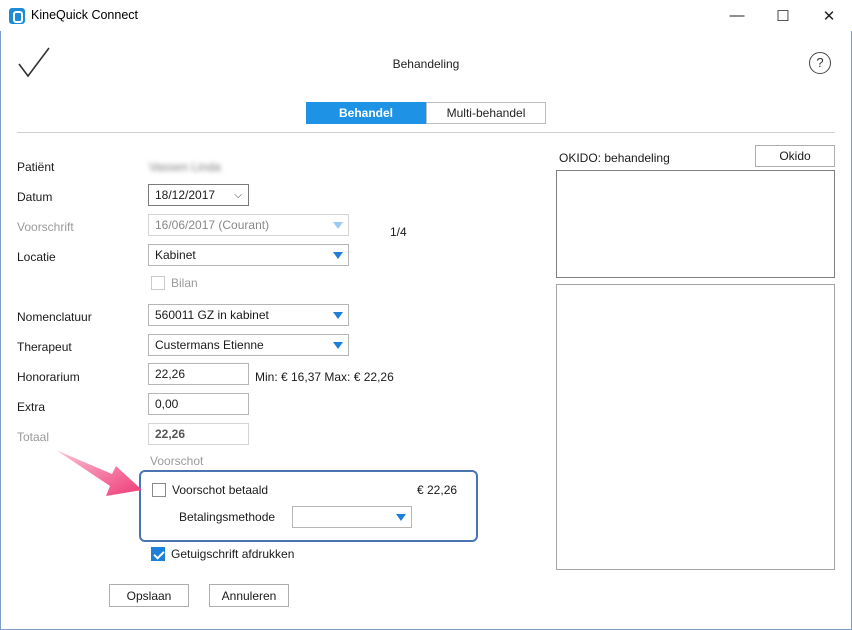 The height and width of the screenshot is (630, 852). I want to click on voorschrift-label: Voorschrift, so click(45, 227).